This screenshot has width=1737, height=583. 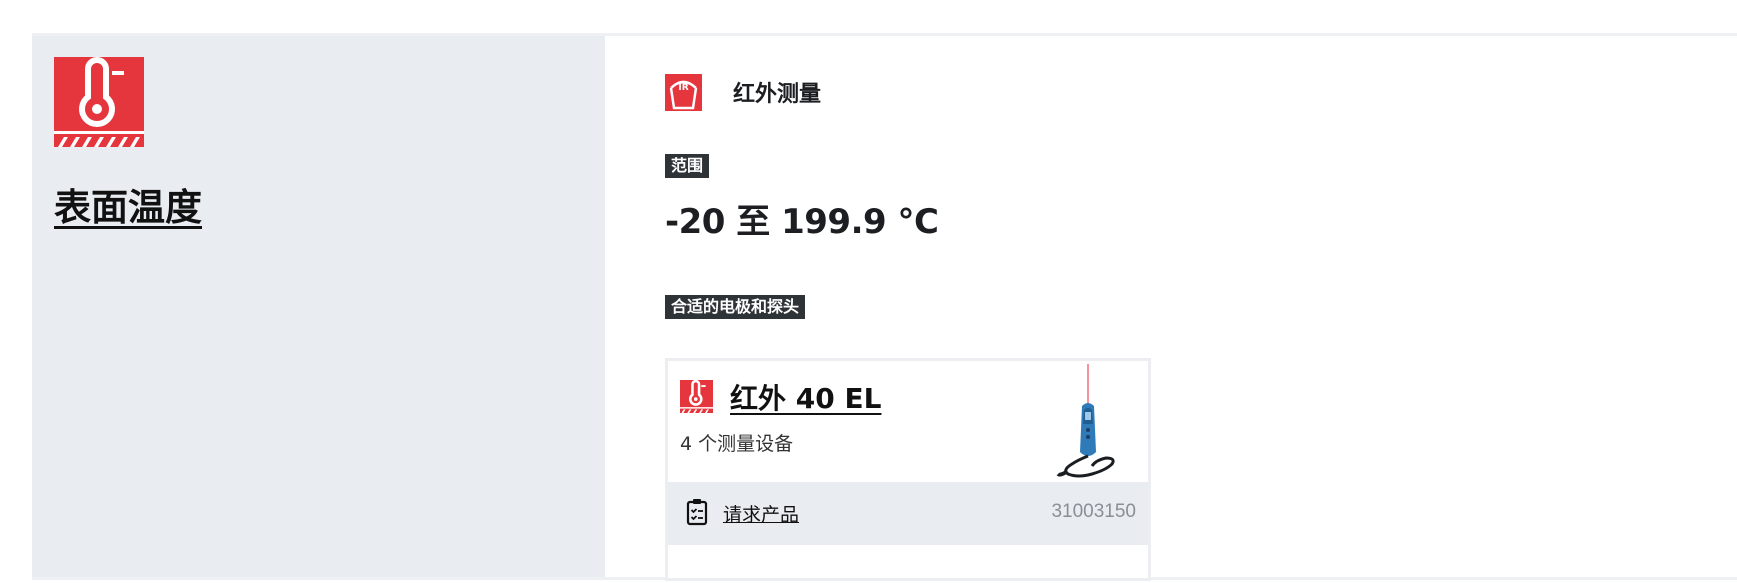 I want to click on infrared-icon: IR, so click(x=683, y=92).